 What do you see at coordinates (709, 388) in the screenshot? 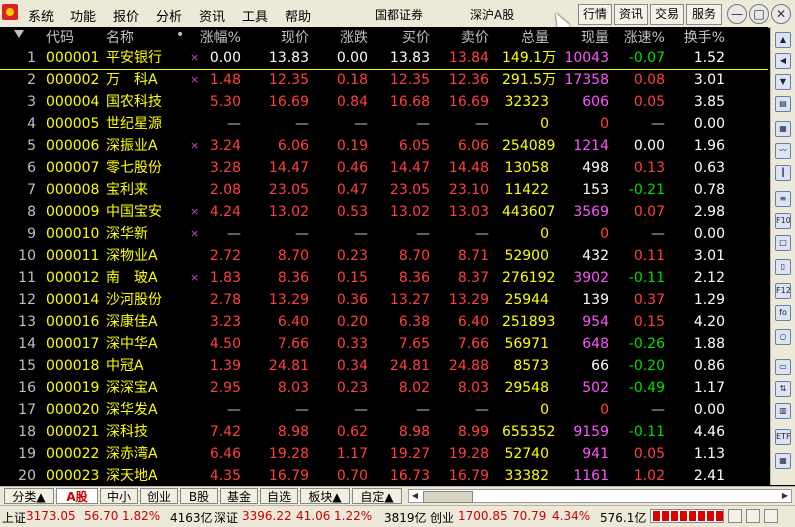
I see `cell-turnover: 1.17` at bounding box center [709, 388].